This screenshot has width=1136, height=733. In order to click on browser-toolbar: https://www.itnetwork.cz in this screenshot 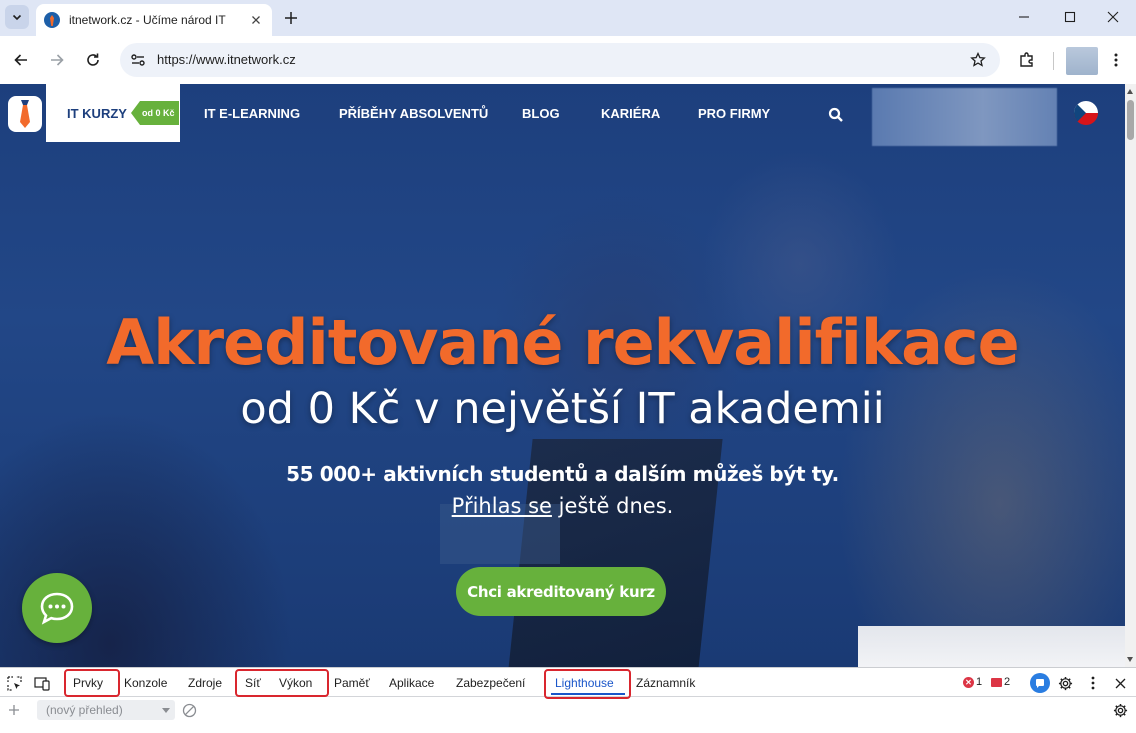, I will do `click(568, 60)`.